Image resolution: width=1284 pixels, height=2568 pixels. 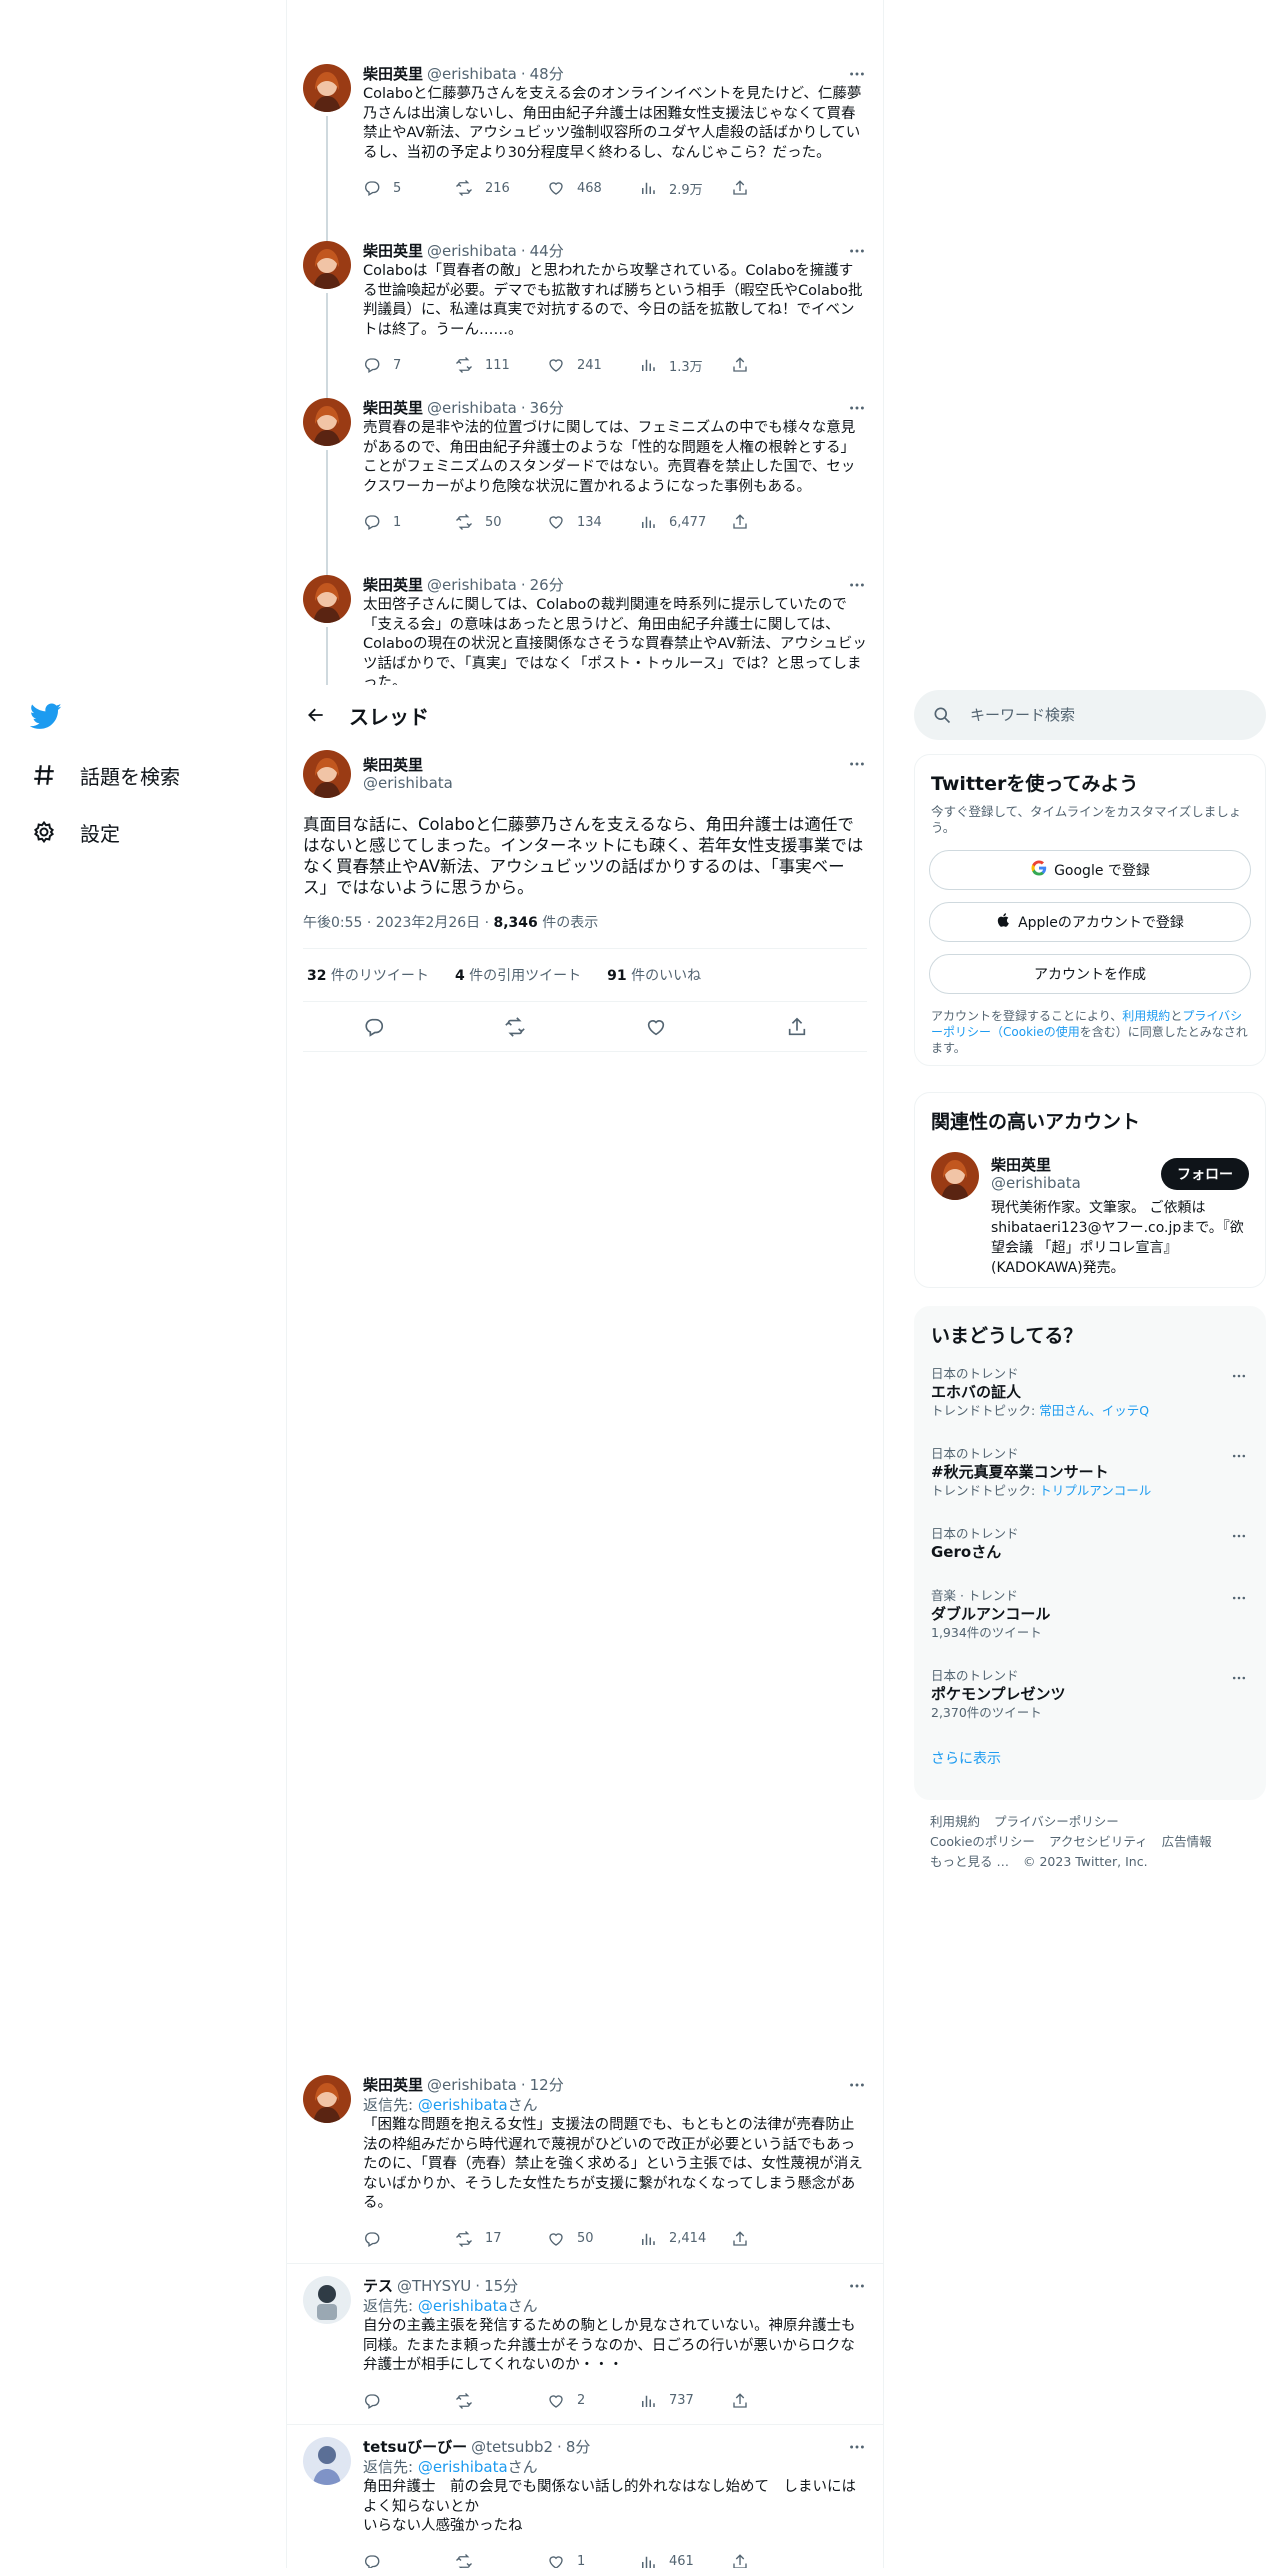 I want to click on footer-ads: 広告情報, so click(x=1187, y=1841).